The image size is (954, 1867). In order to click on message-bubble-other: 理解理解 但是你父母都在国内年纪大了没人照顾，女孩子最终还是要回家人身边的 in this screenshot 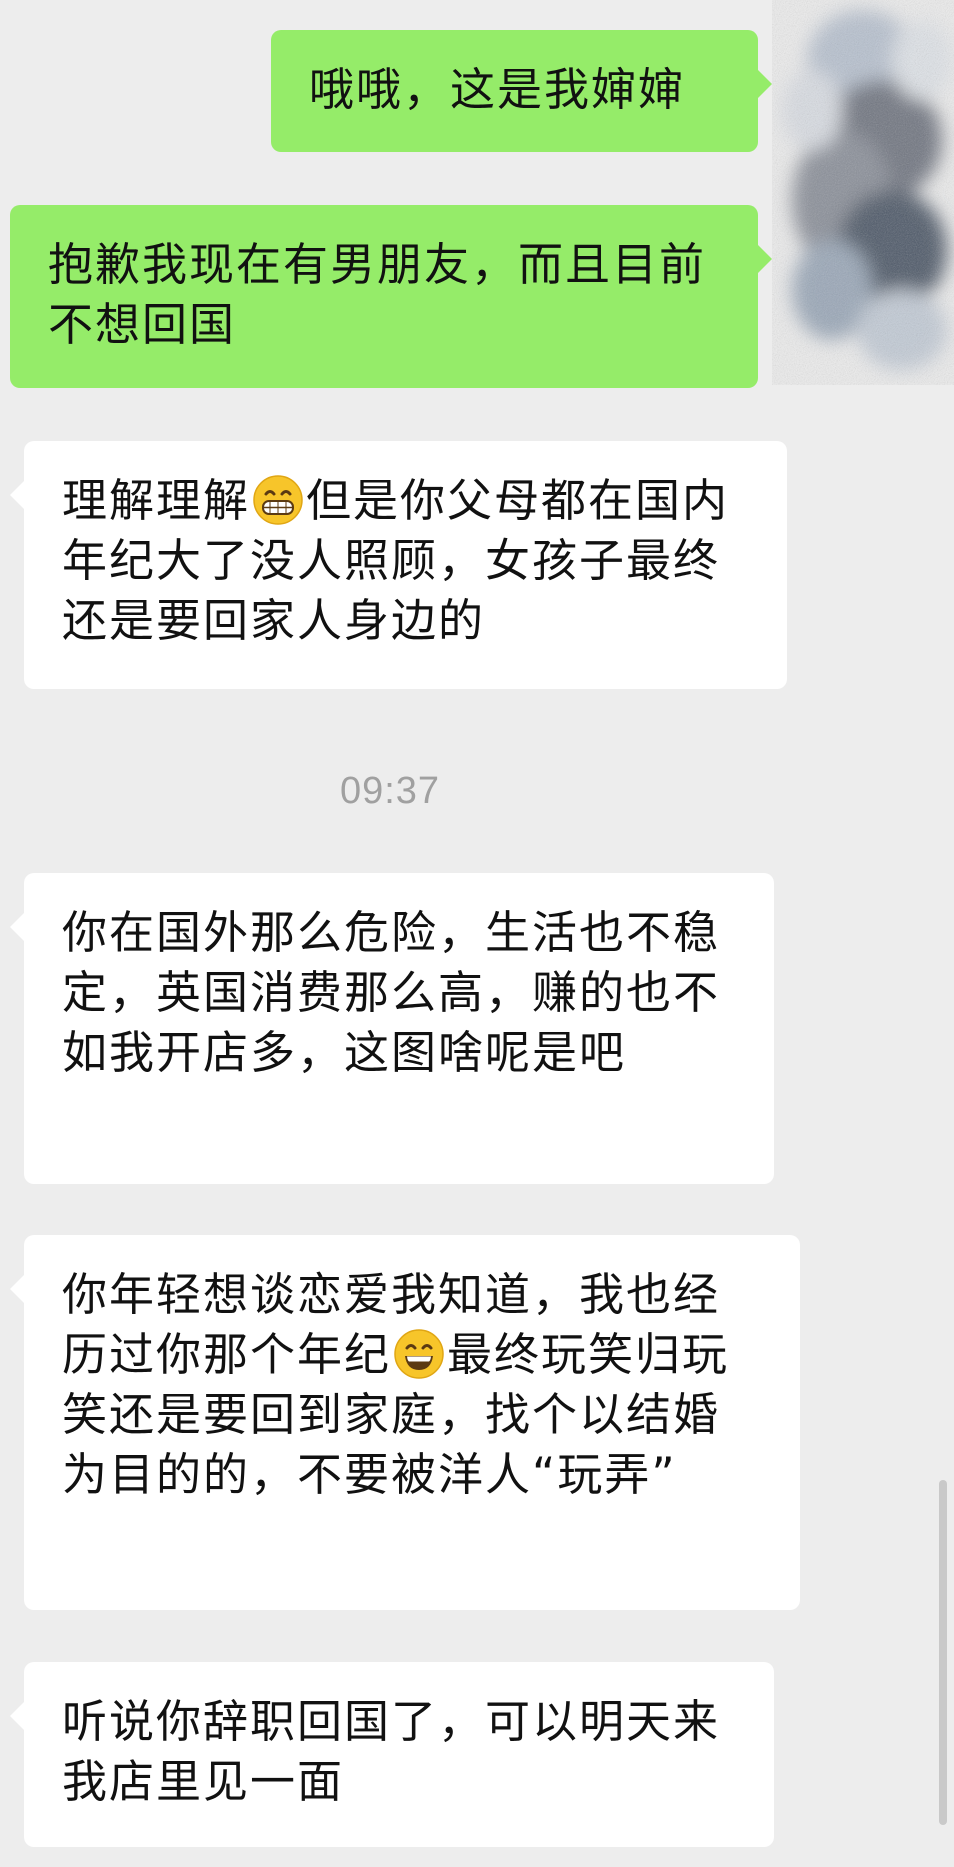, I will do `click(398, 565)`.